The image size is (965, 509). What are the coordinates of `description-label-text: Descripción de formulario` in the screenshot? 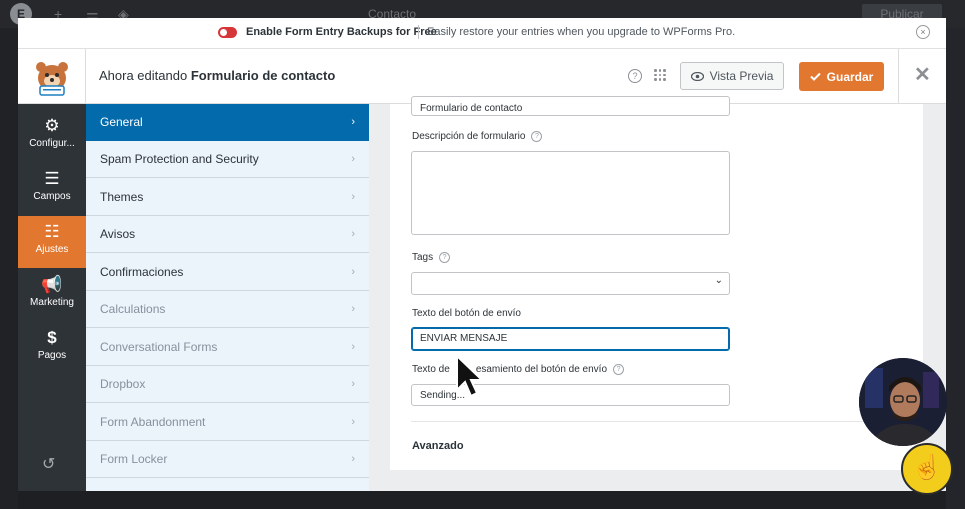 It's located at (469, 136).